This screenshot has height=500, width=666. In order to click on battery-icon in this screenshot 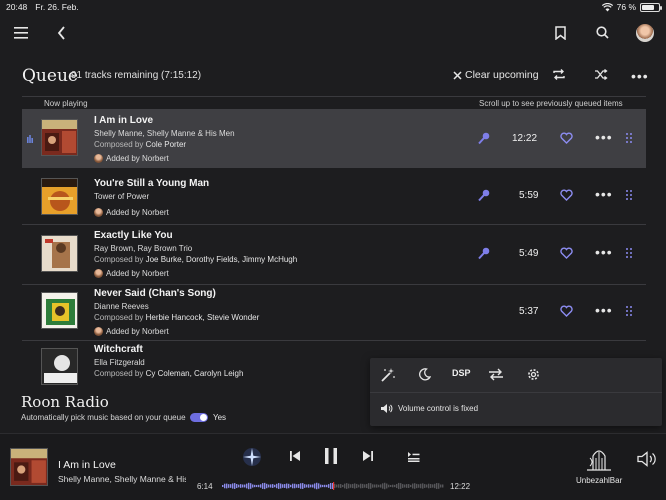, I will do `click(651, 7)`.